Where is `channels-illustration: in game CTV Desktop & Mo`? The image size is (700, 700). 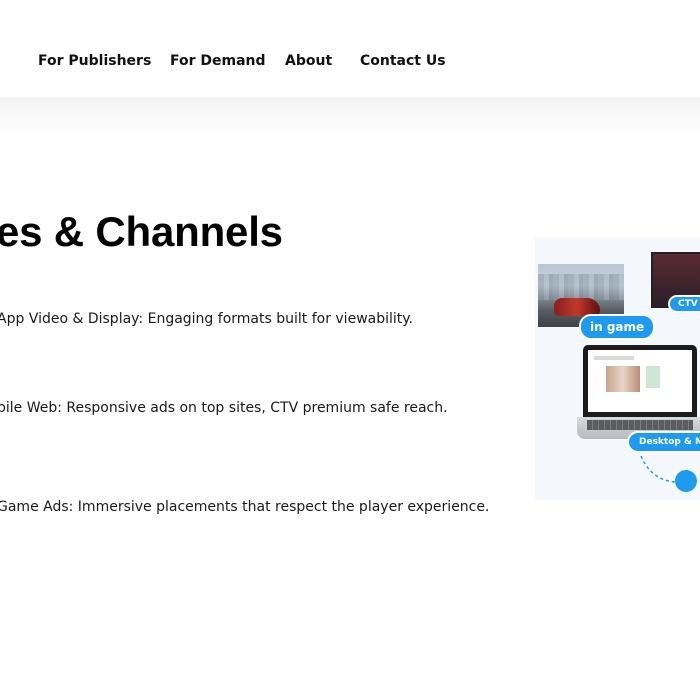 channels-illustration: in game CTV Desktop & Mo is located at coordinates (617, 369).